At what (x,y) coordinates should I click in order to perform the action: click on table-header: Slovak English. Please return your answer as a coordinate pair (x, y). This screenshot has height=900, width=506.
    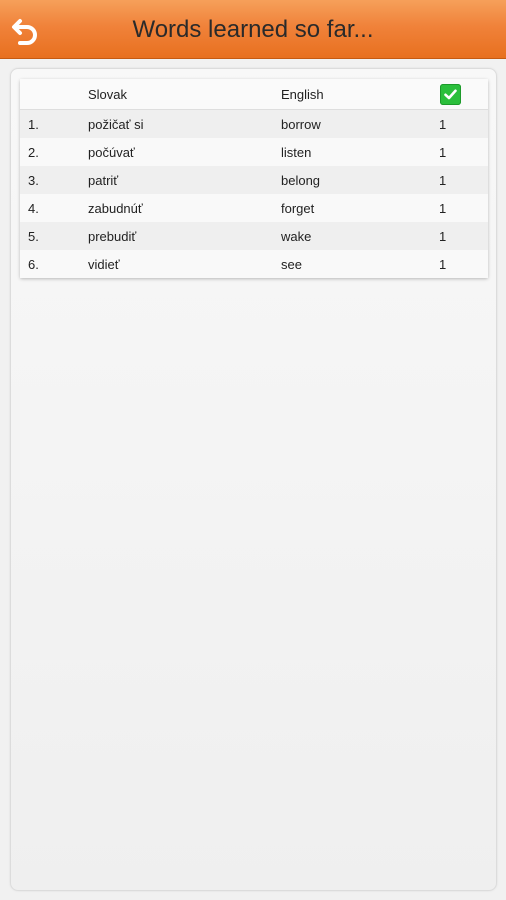
    Looking at the image, I should click on (254, 94).